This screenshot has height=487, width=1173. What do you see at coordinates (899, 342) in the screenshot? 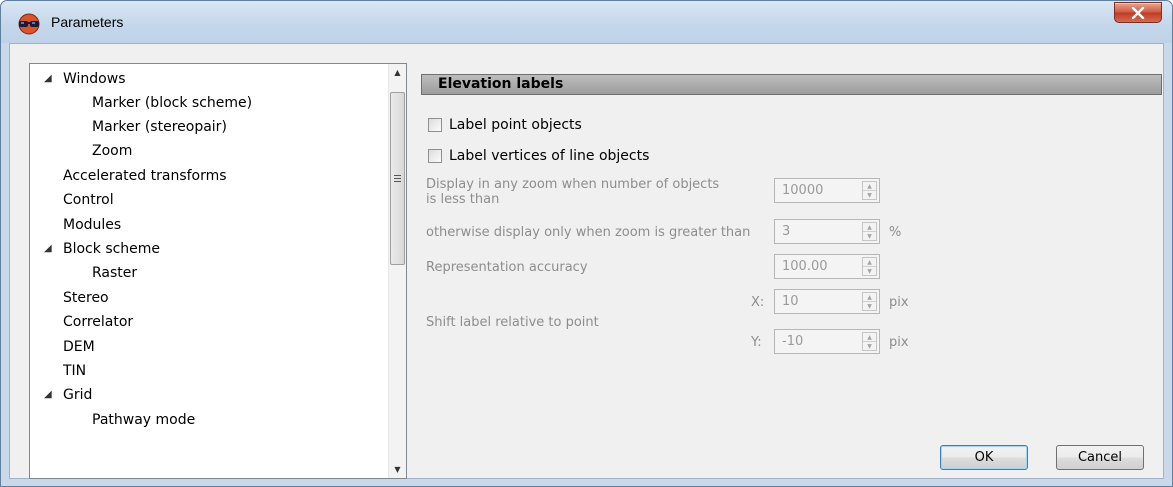
I see `shift-y-unit: pix` at bounding box center [899, 342].